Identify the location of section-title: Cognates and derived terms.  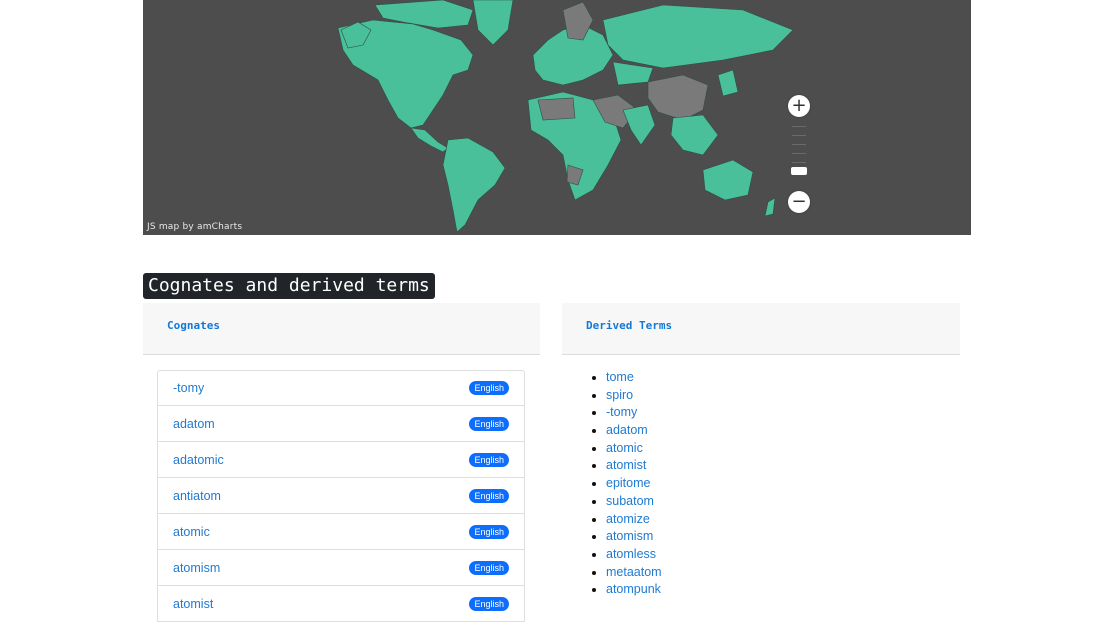
(289, 286).